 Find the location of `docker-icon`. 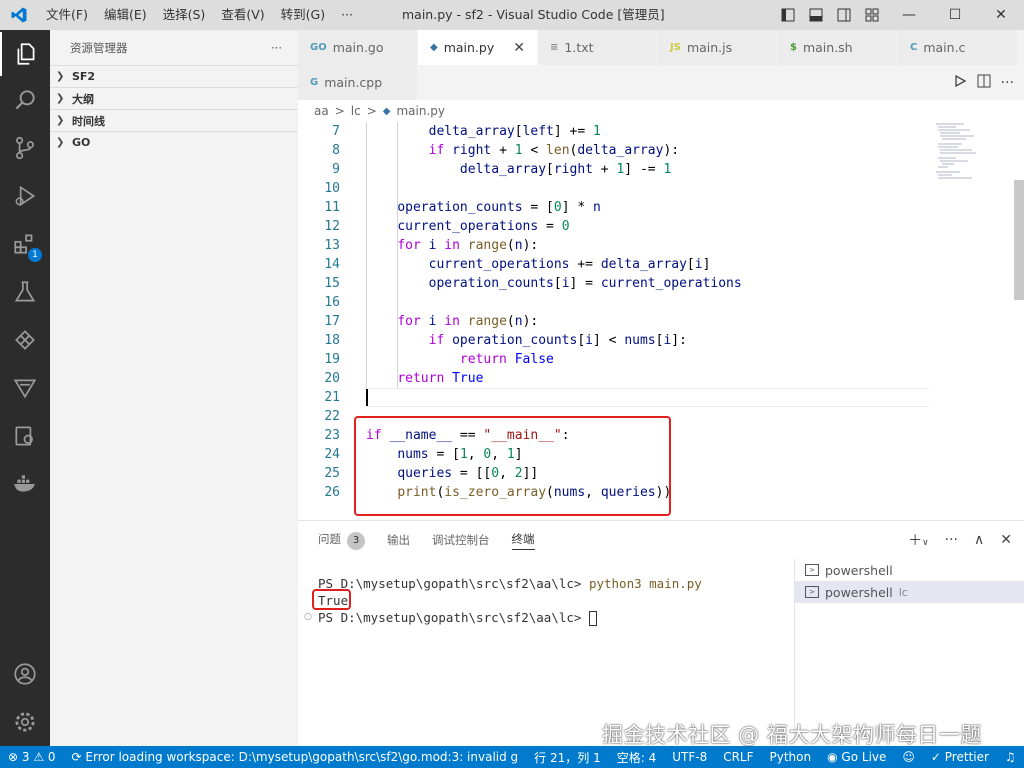

docker-icon is located at coordinates (25, 484).